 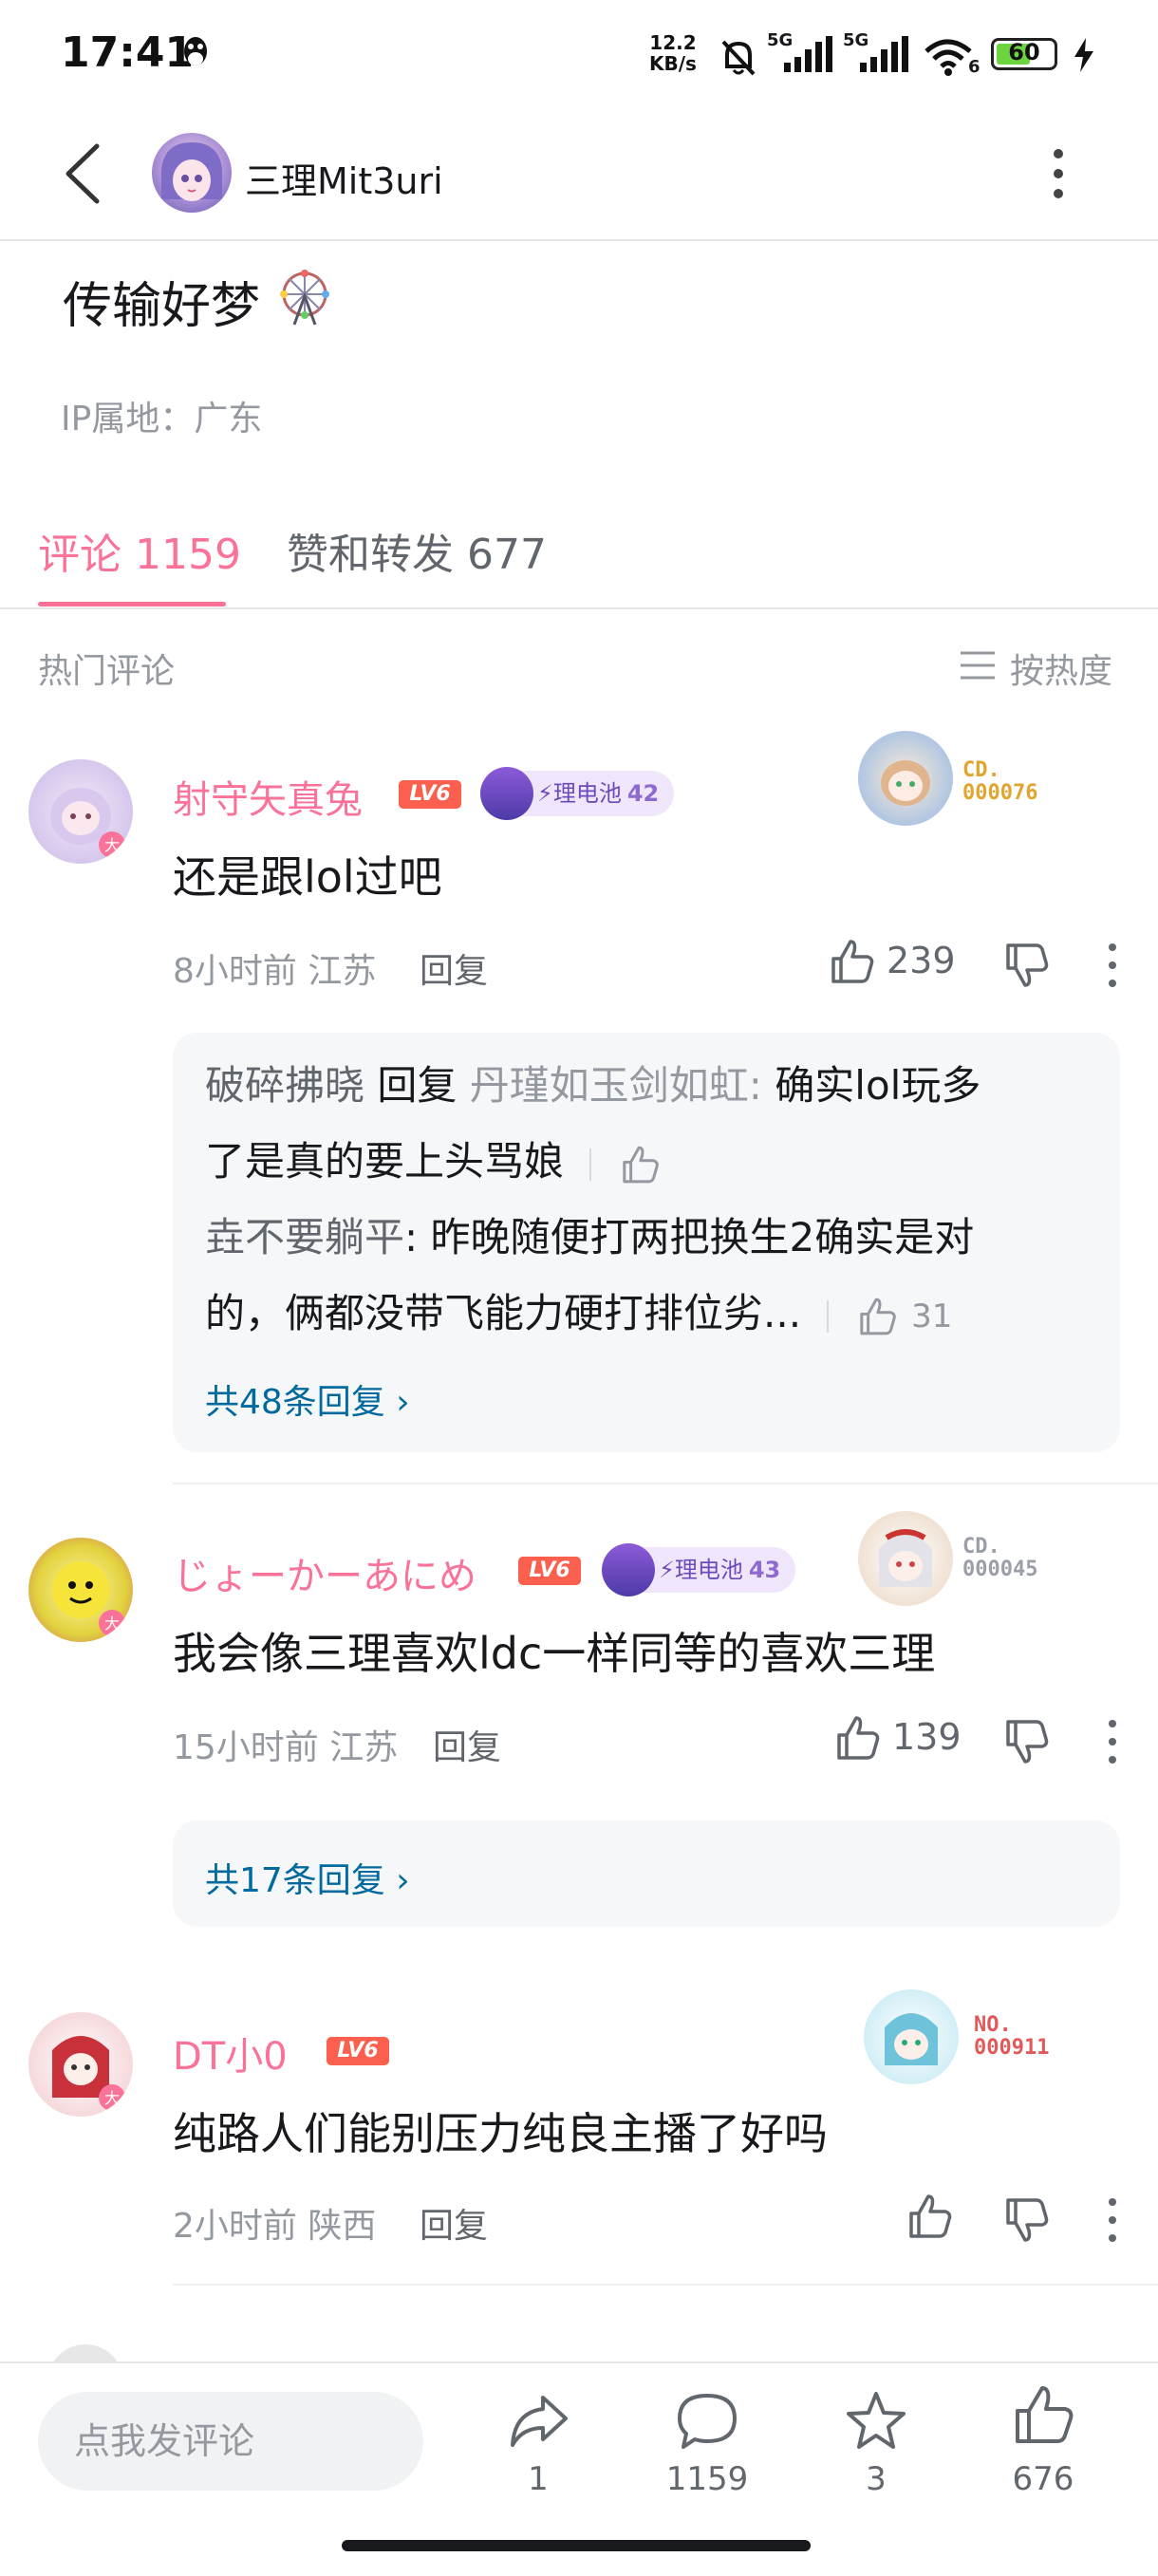 I want to click on mute-bell-icon, so click(x=738, y=58).